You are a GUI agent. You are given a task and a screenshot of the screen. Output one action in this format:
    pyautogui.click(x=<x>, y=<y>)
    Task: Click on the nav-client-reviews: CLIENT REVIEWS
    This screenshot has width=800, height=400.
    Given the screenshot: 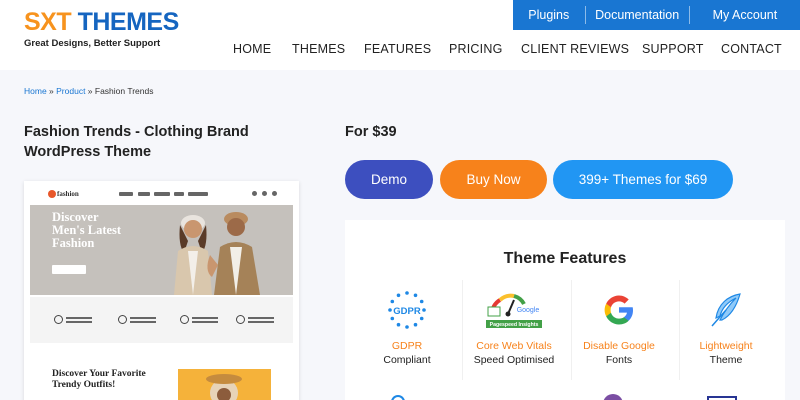 What is the action you would take?
    pyautogui.click(x=575, y=49)
    